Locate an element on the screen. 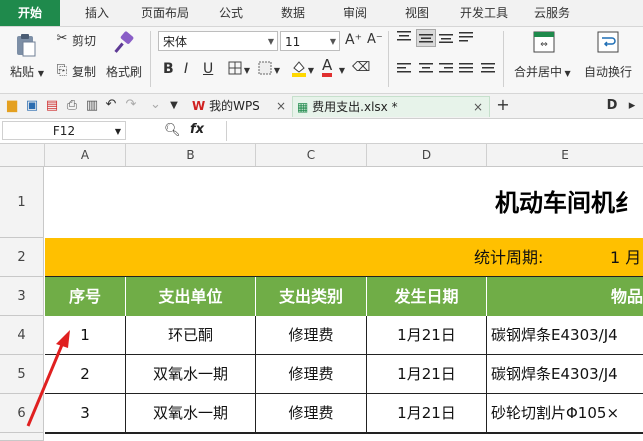 The image size is (643, 441). scissors-icon: ✂ is located at coordinates (62, 39).